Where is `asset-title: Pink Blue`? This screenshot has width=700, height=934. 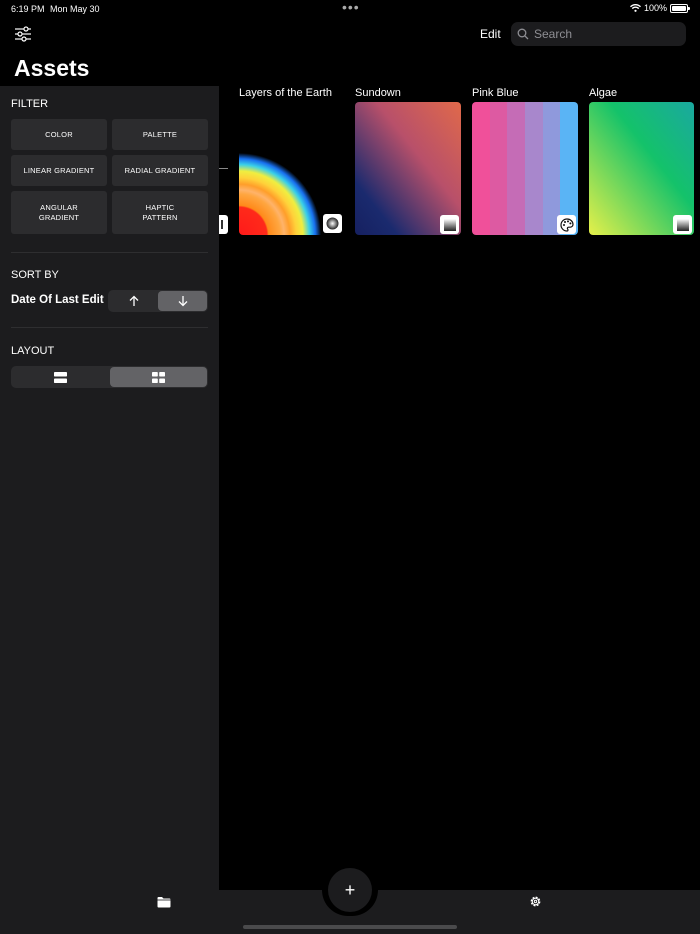 asset-title: Pink Blue is located at coordinates (495, 93).